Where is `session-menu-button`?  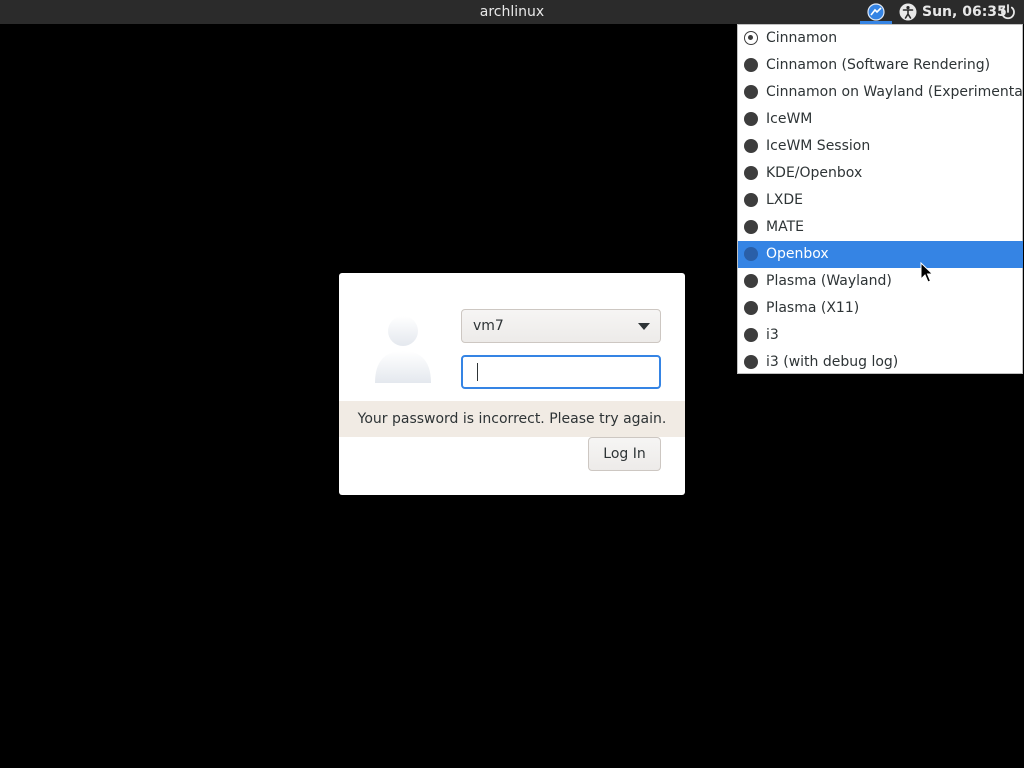 session-menu-button is located at coordinates (876, 12).